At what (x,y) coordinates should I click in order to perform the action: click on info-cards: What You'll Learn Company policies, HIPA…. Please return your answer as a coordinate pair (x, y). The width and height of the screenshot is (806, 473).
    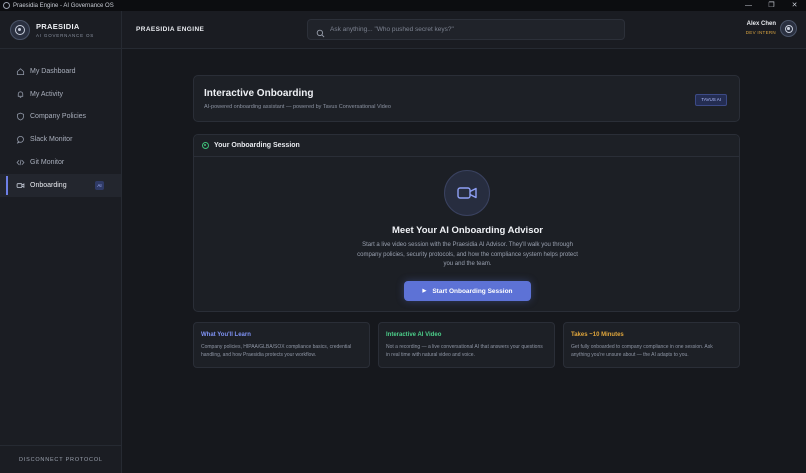
    Looking at the image, I should click on (466, 345).